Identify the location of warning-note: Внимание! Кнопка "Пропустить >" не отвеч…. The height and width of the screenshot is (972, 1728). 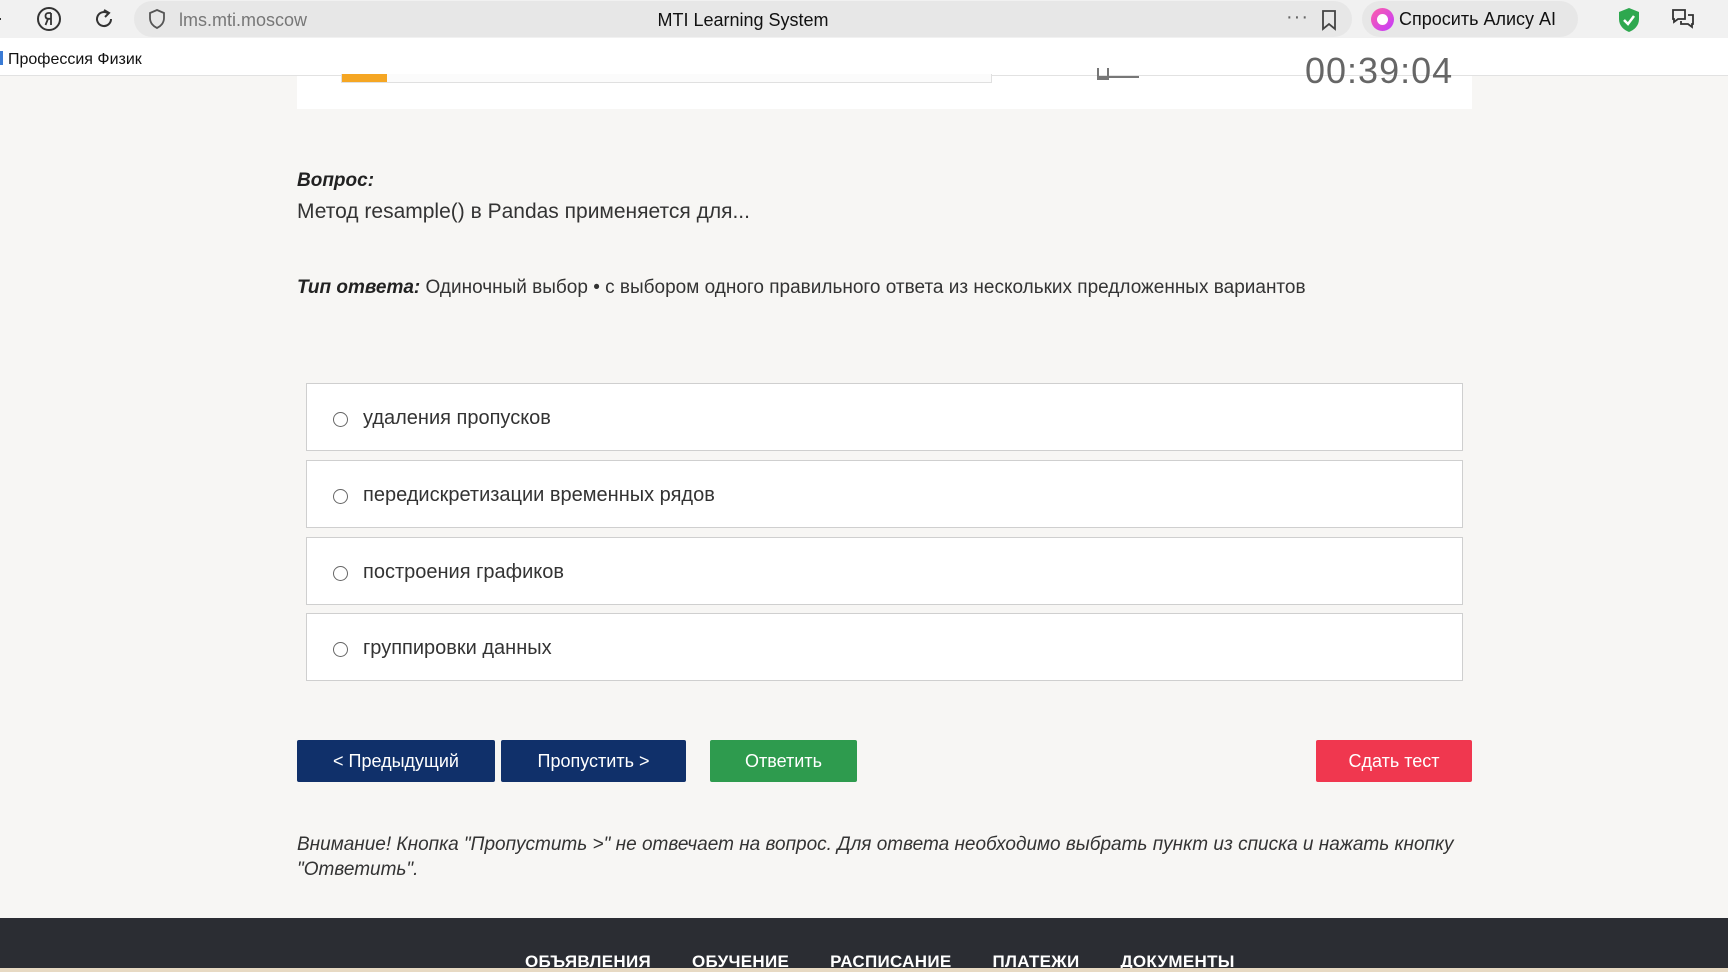
(875, 857).